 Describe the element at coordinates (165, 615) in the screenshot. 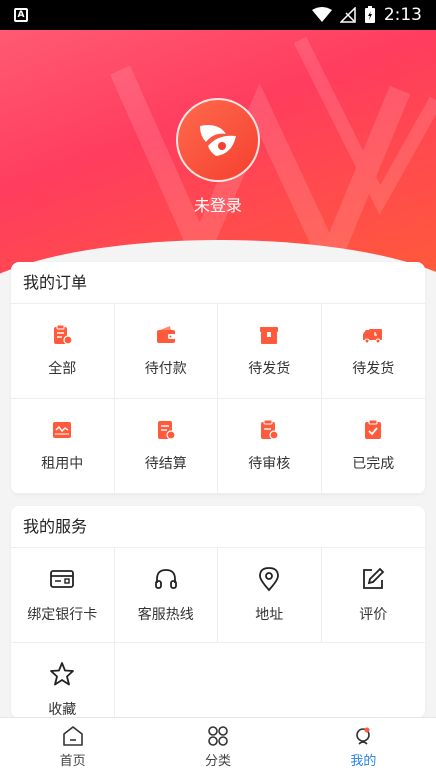

I see `service-hotline-label: 客服热线` at that location.